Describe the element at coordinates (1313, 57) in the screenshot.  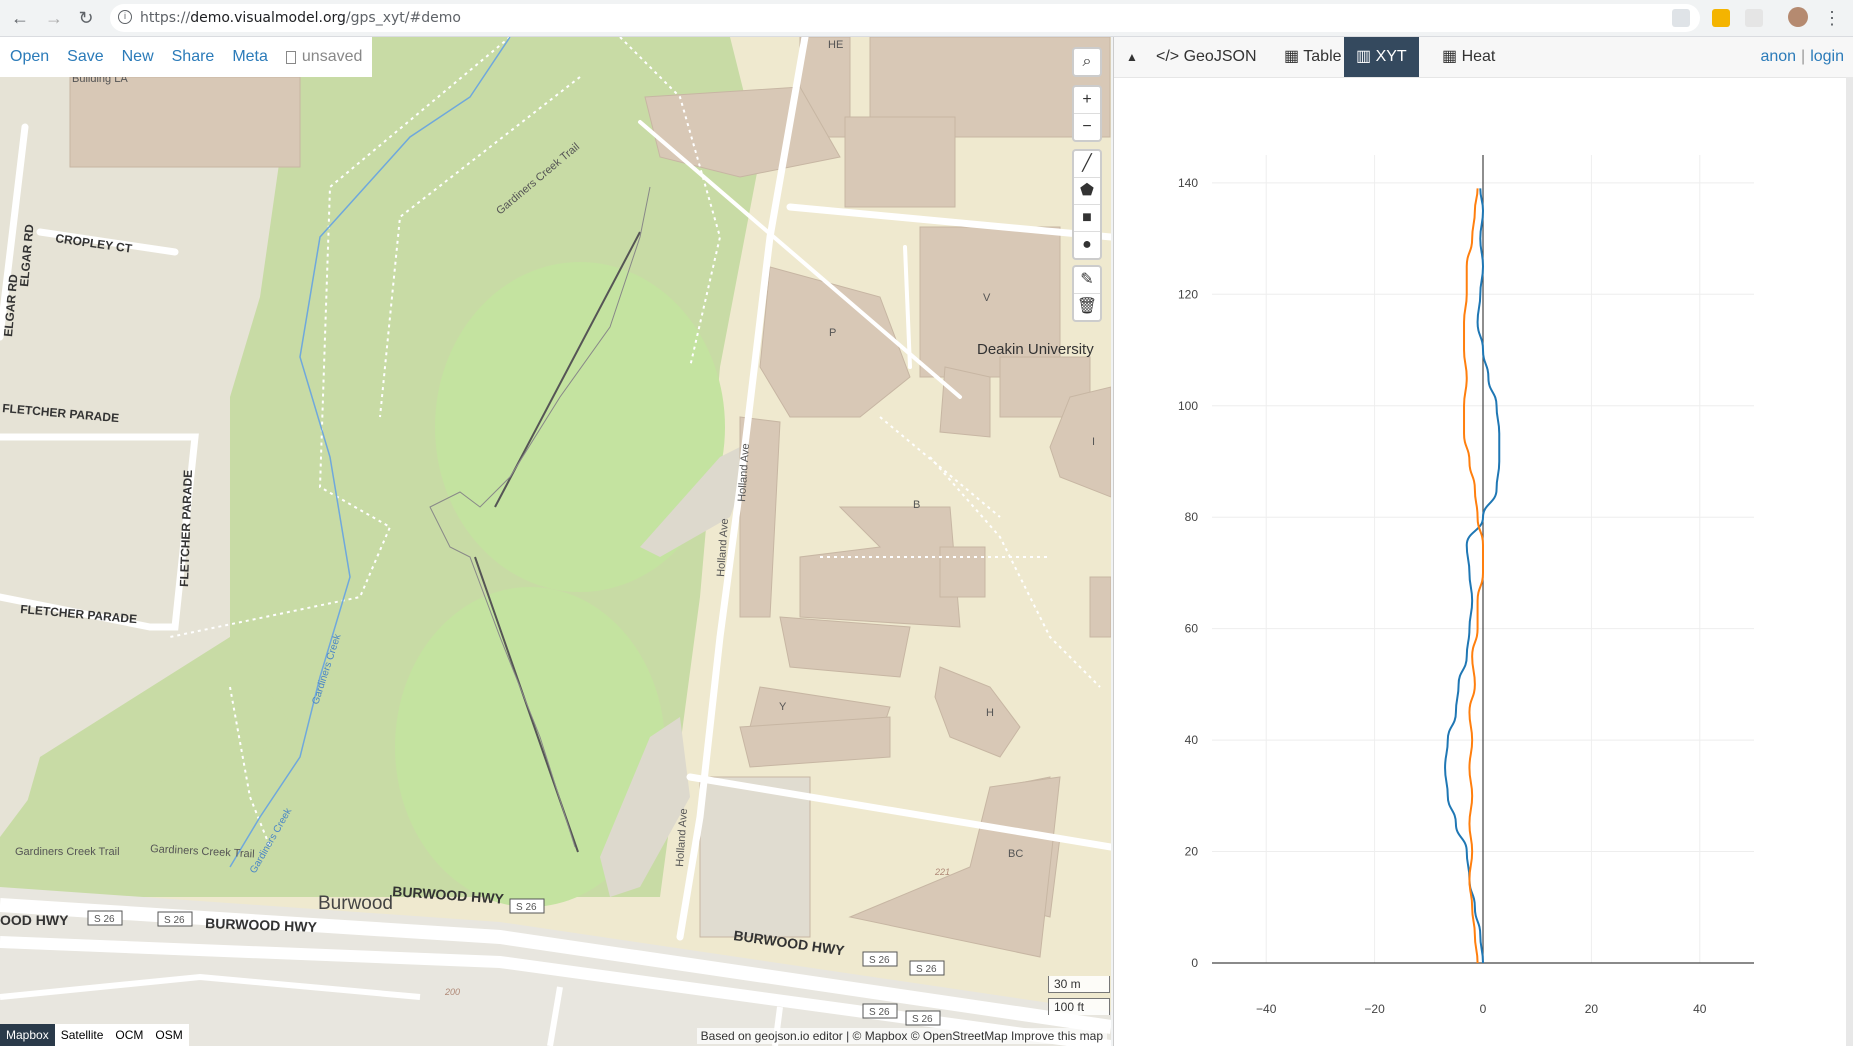
I see `tab-table: ▦ Table` at that location.